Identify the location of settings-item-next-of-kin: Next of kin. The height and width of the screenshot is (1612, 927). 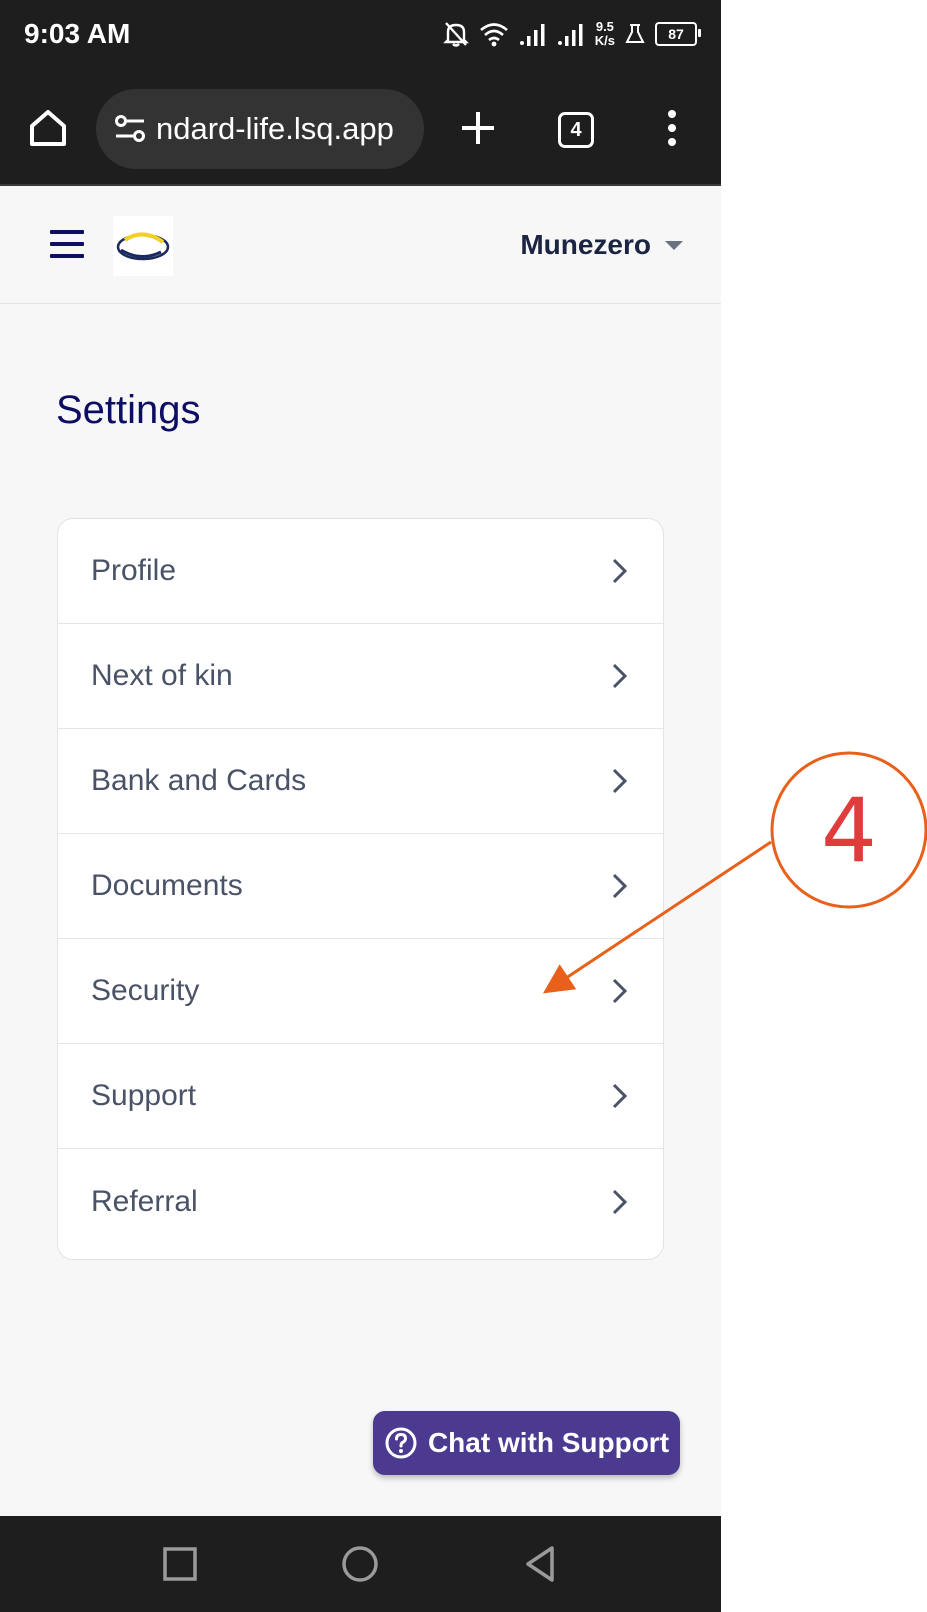
(360, 676).